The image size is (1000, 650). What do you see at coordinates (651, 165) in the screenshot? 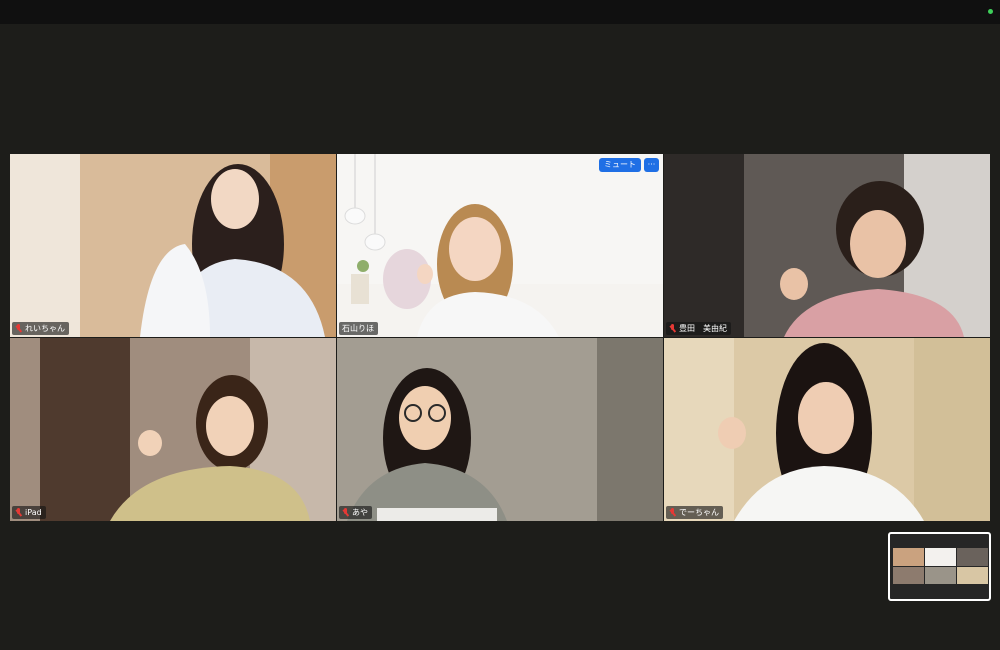
I see `more-options-button: ···` at bounding box center [651, 165].